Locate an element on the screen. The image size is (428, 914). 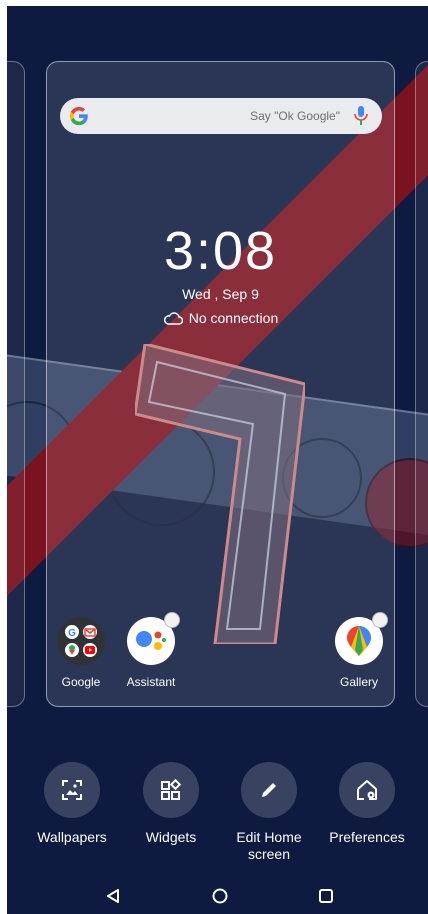
cloud-icon is located at coordinates (173, 318).